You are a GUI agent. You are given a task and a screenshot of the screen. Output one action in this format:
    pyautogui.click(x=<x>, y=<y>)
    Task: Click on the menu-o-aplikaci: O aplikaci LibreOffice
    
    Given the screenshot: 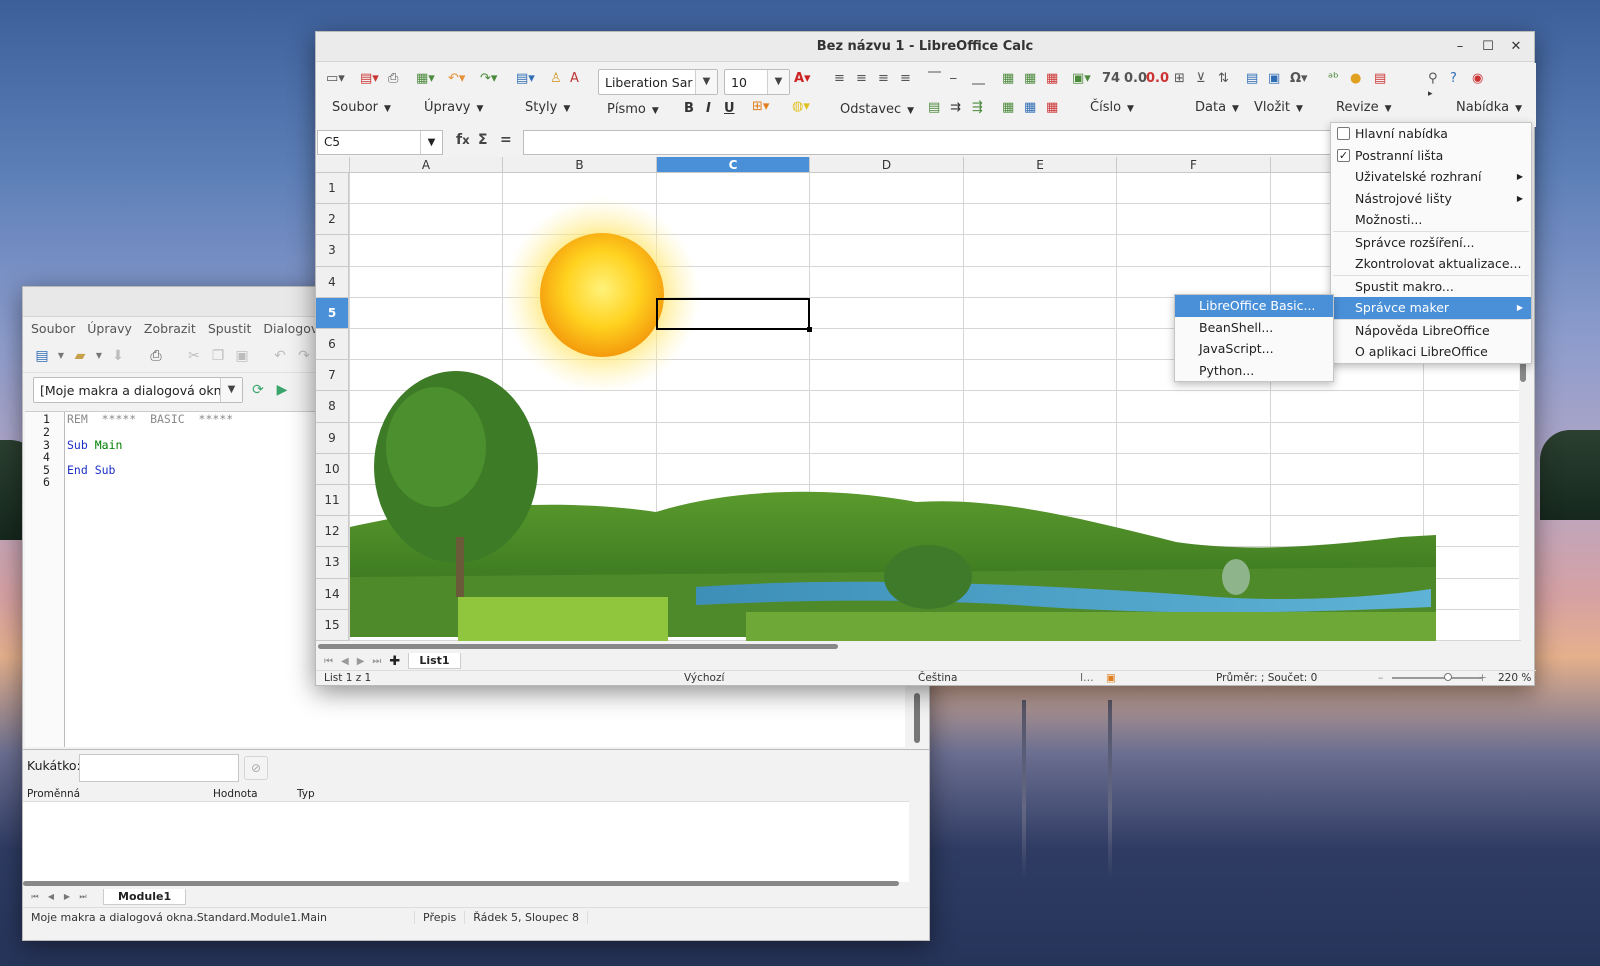 What is the action you would take?
    pyautogui.click(x=1431, y=352)
    